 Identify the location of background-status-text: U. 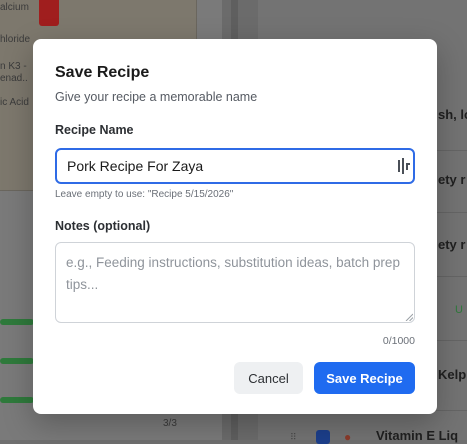
(459, 310).